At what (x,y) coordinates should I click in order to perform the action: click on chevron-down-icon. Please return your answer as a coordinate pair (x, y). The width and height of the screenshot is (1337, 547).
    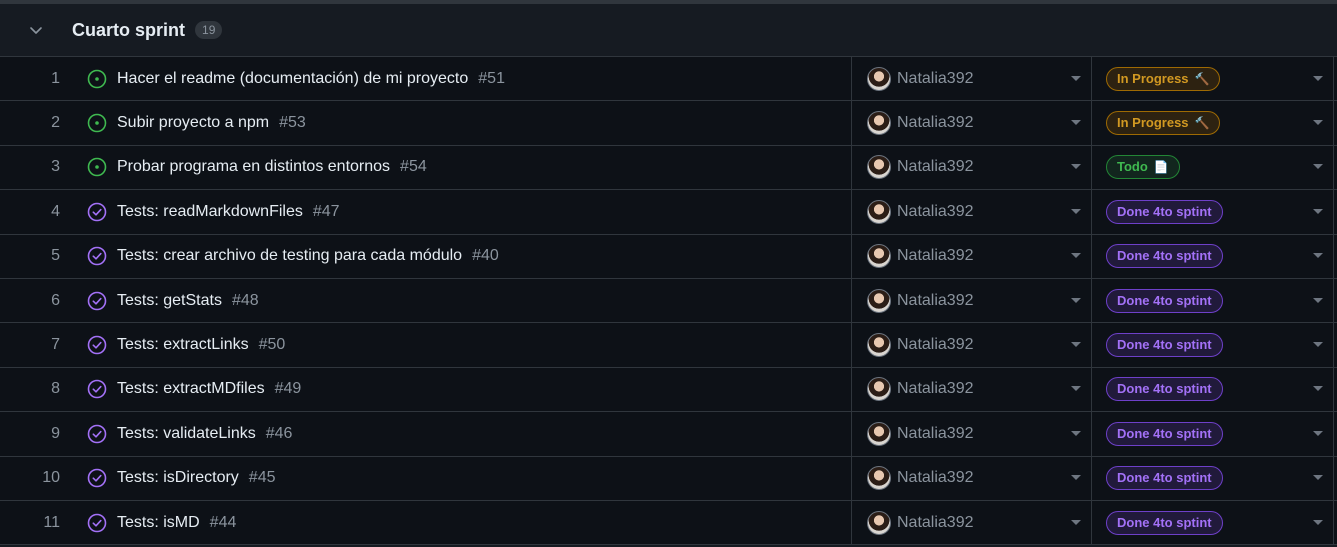
    Looking at the image, I should click on (36, 30).